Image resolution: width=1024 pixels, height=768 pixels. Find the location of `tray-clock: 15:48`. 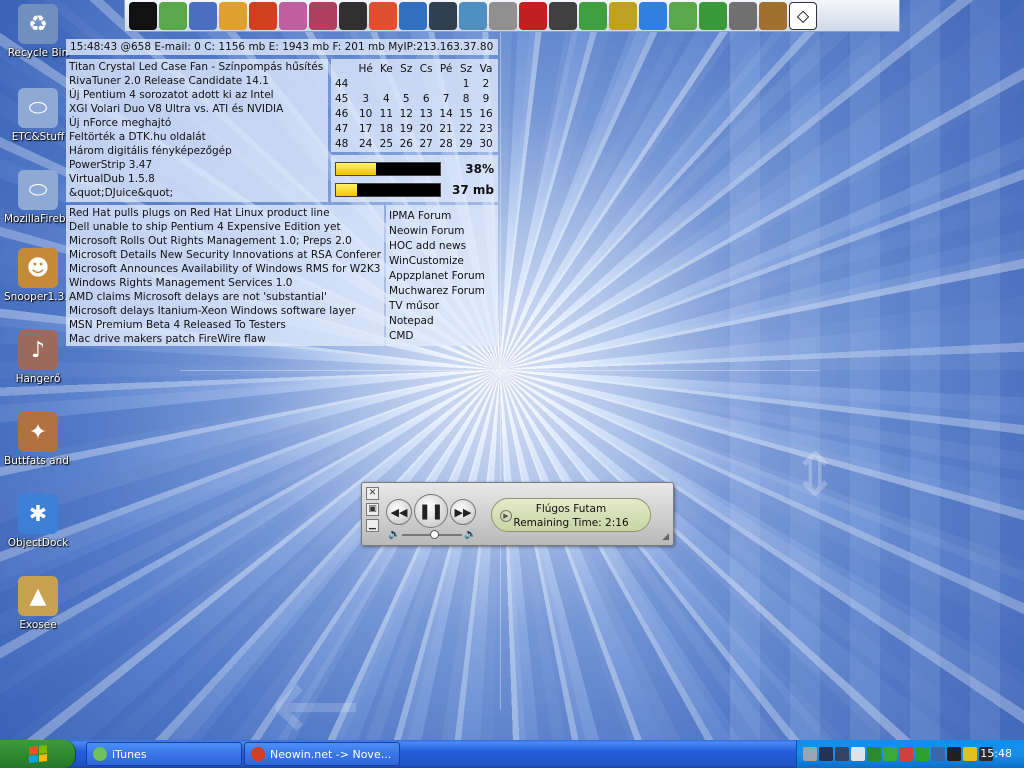

tray-clock: 15:48 is located at coordinates (996, 753).